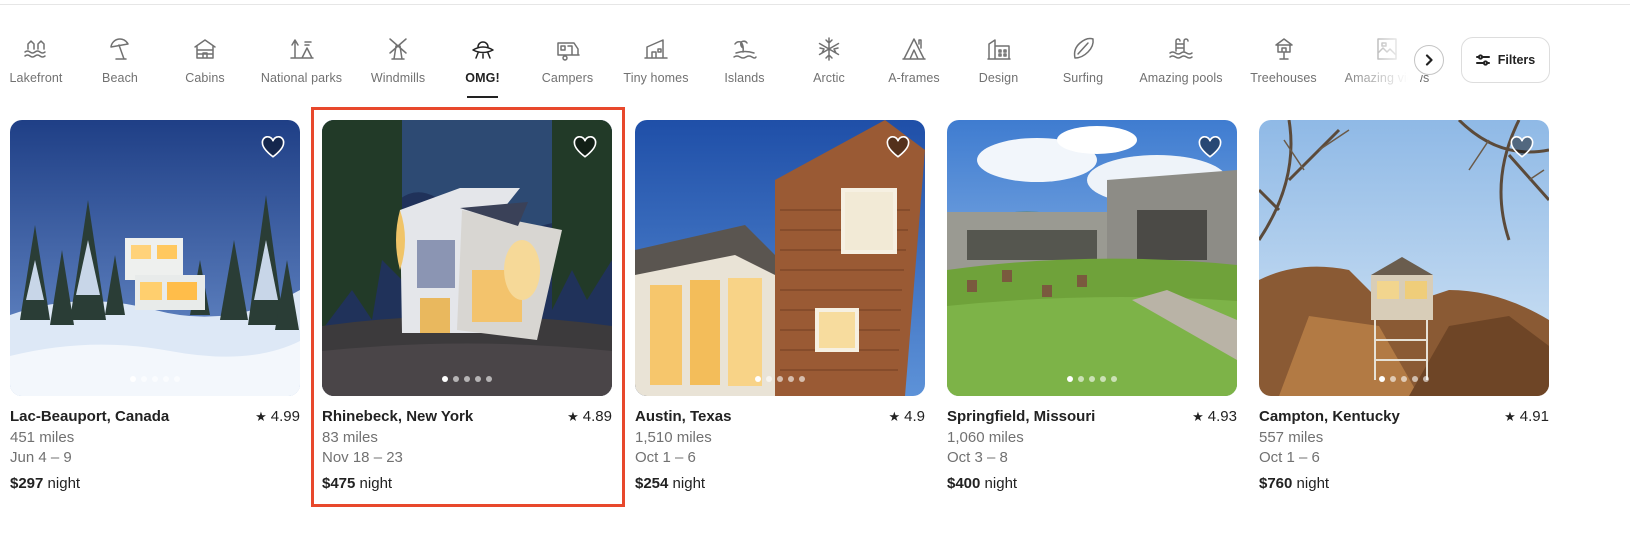 This screenshot has width=1630, height=536. Describe the element at coordinates (744, 66) in the screenshot. I see `category-islands: Islands` at that location.